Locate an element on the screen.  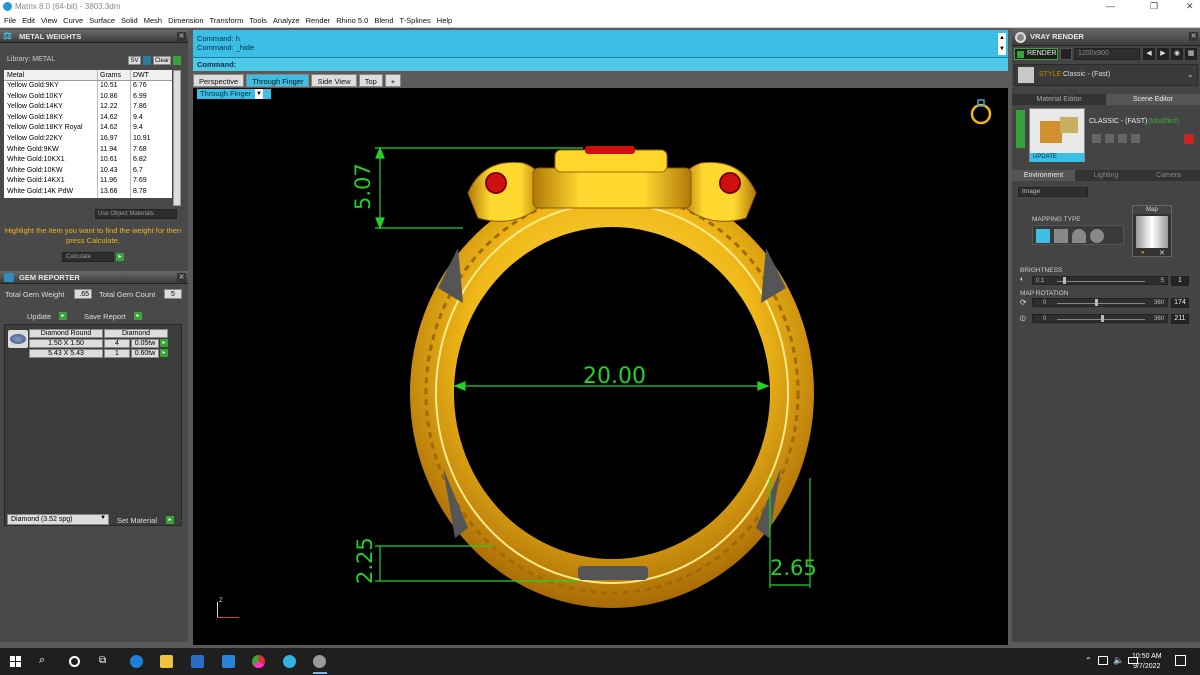
scene-thumbnail: UPDATE is located at coordinates (1057, 135).